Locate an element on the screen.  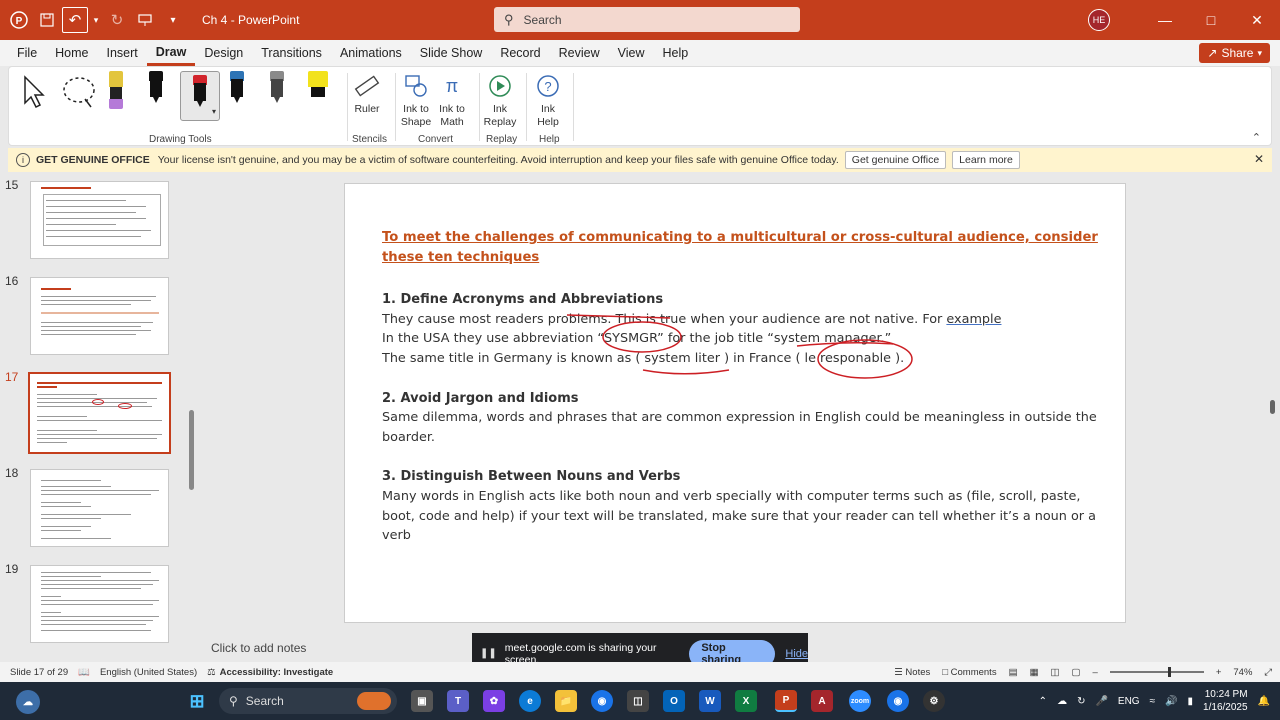
present-icon is located at coordinates (145, 20).